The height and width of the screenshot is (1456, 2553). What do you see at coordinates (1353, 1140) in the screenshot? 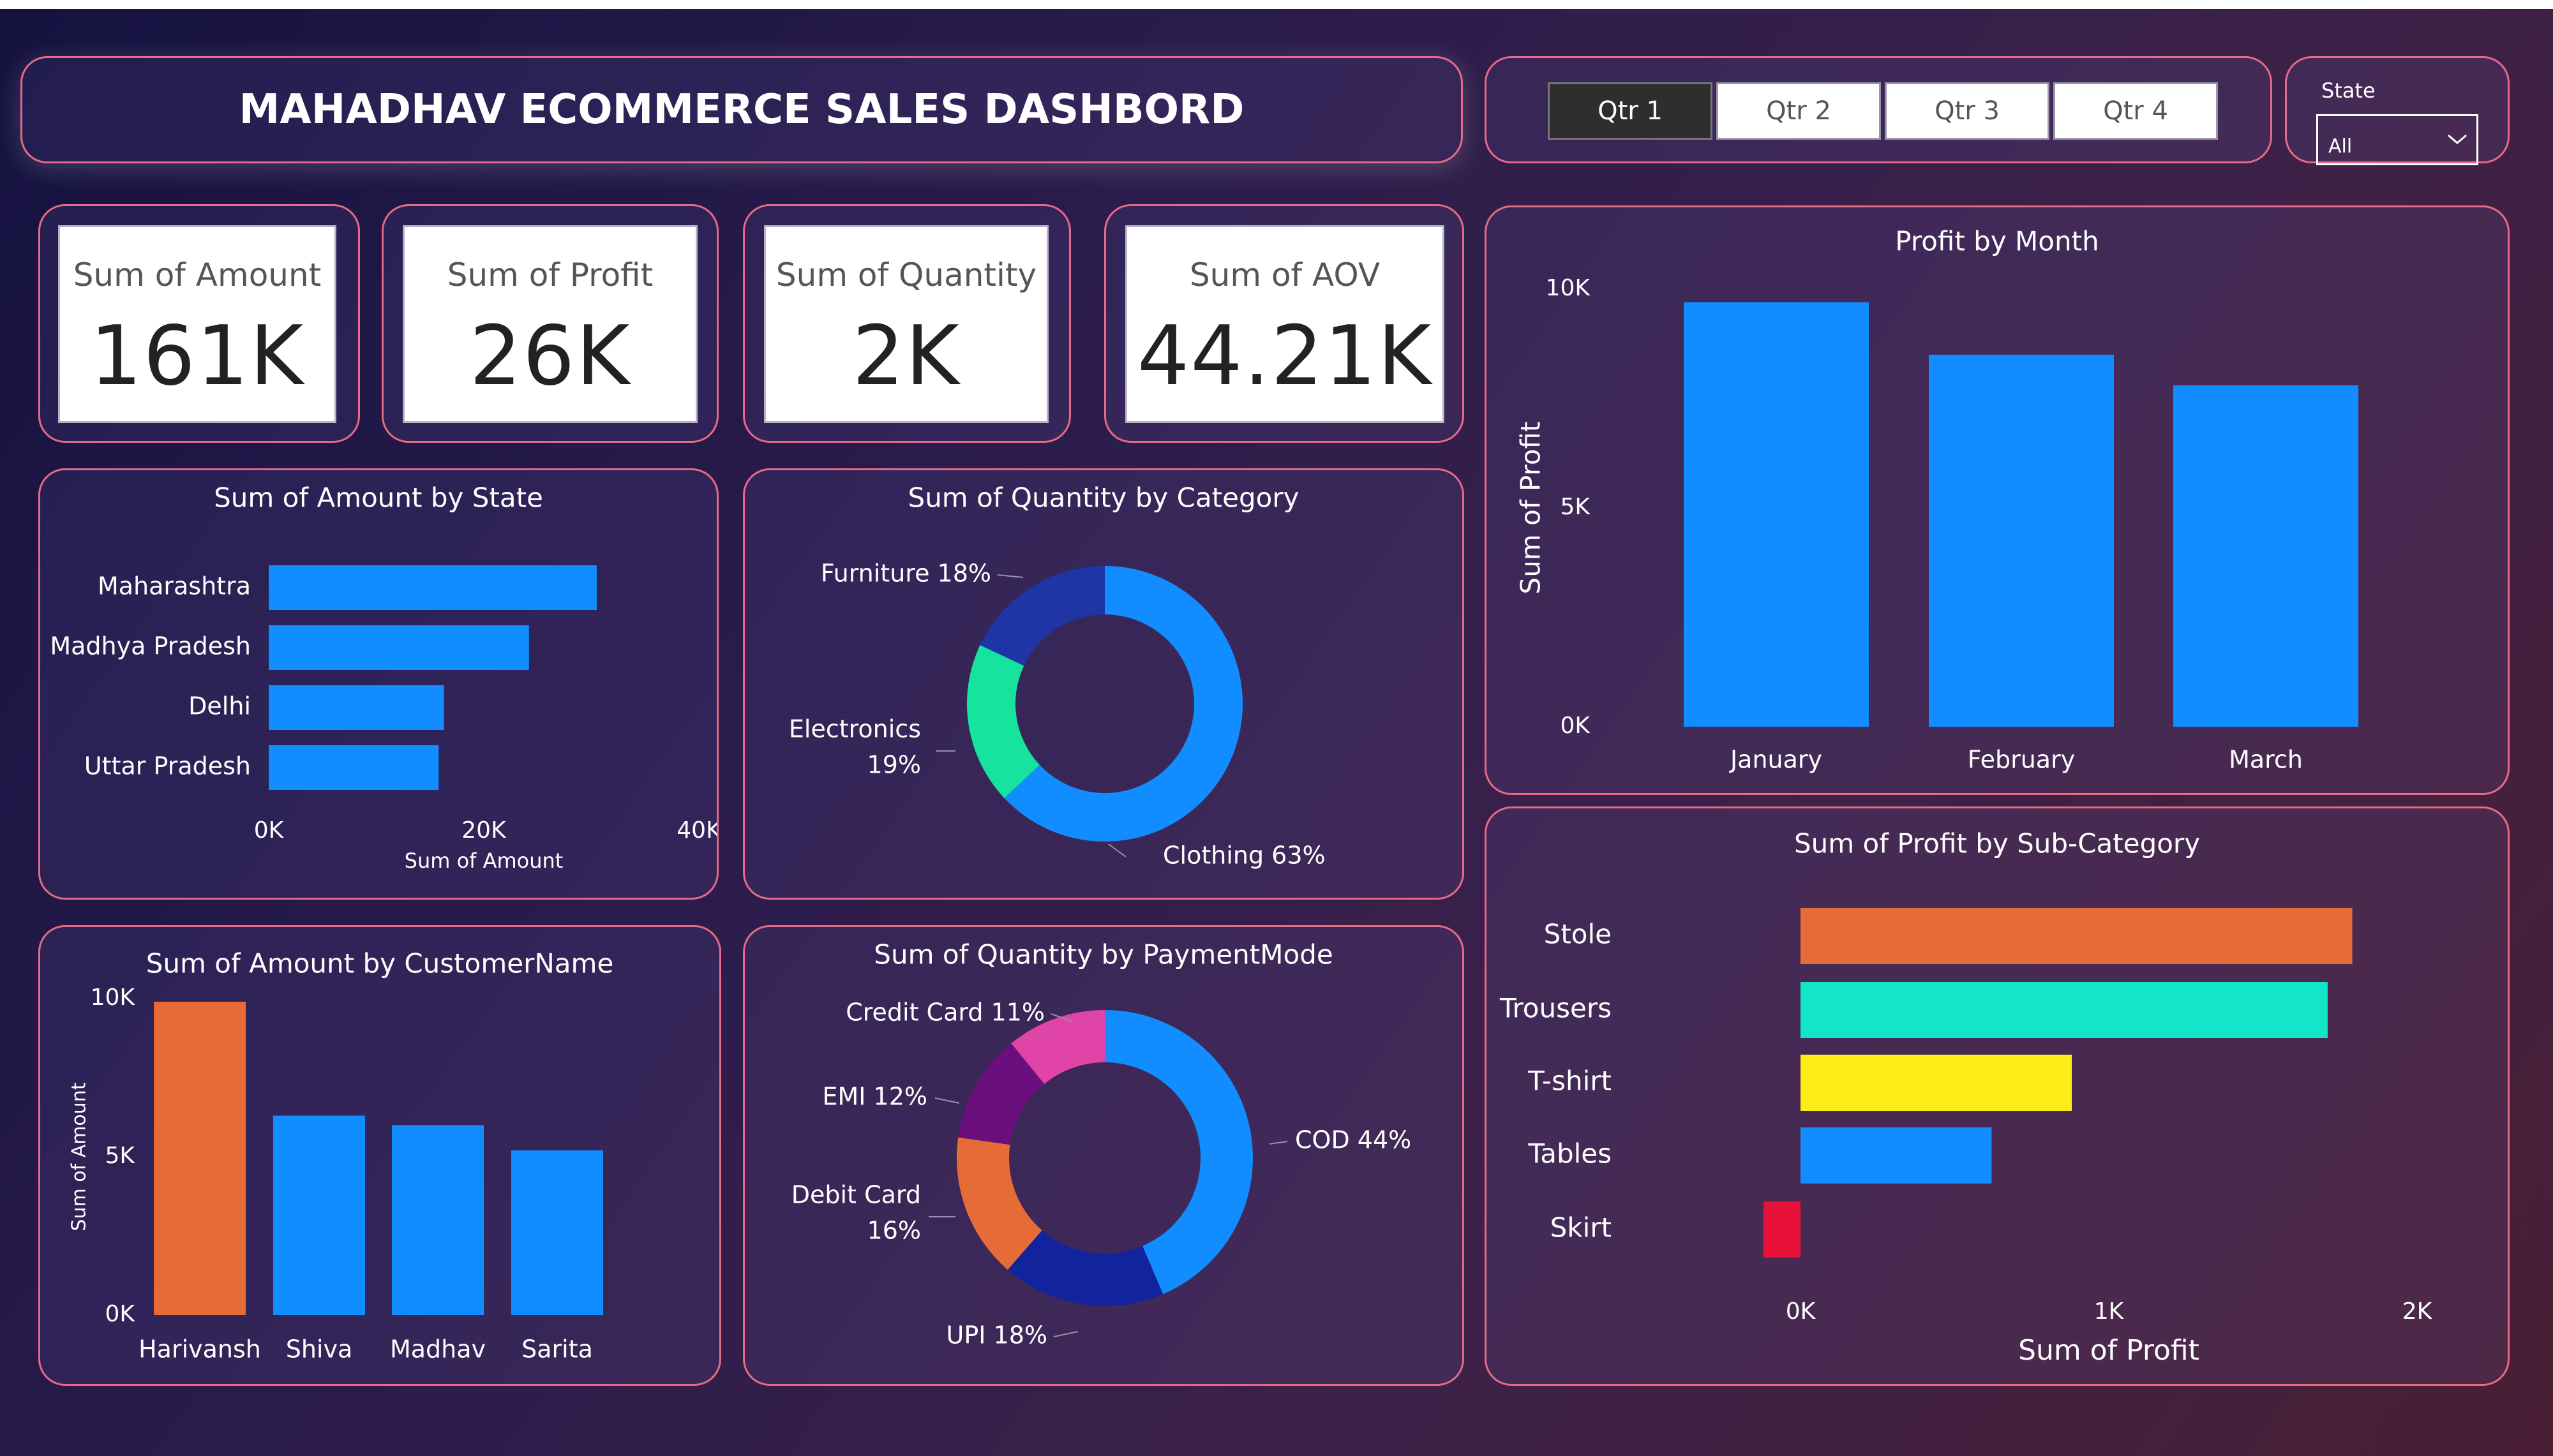
I see `slice-label: COD 44%` at bounding box center [1353, 1140].